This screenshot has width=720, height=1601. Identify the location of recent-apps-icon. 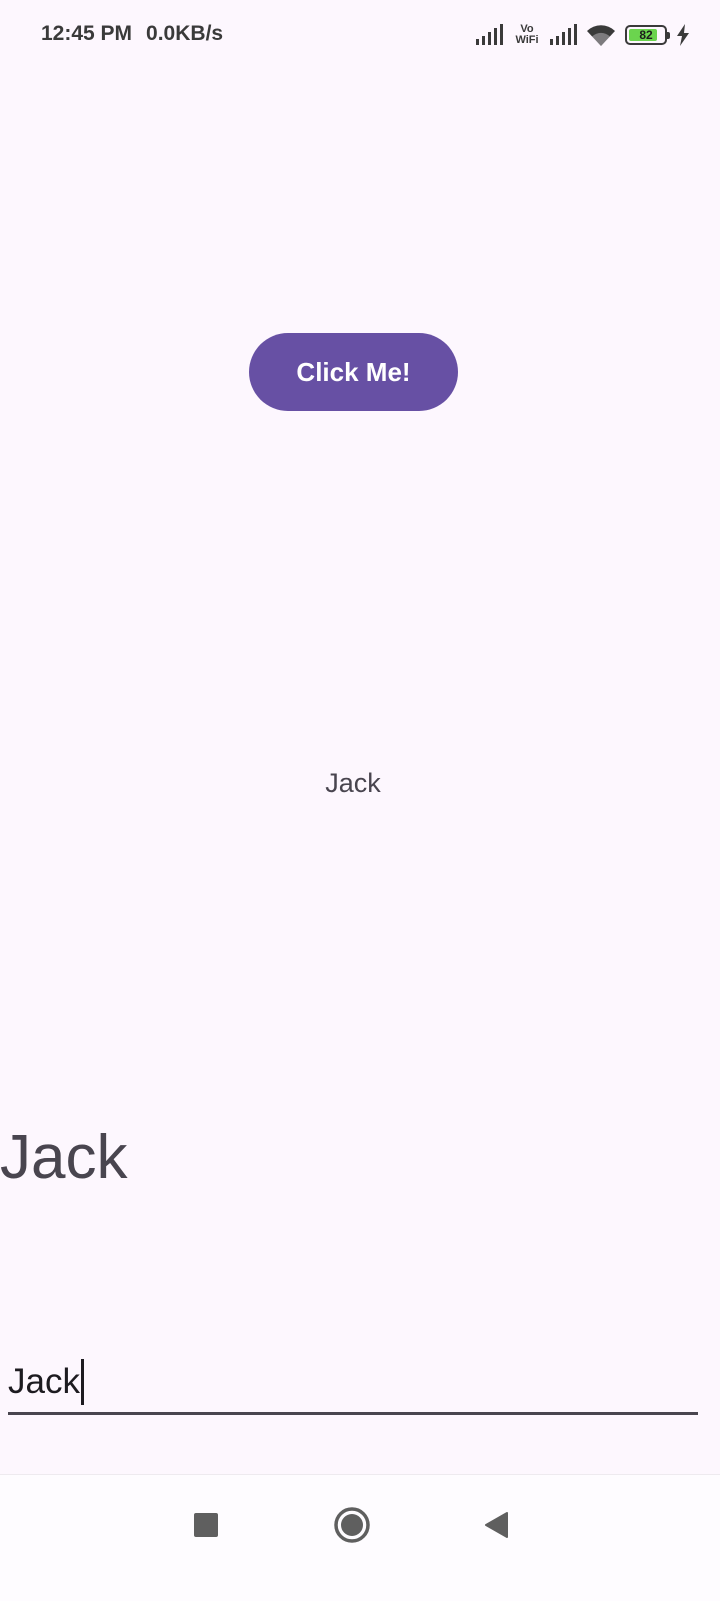
(206, 1525).